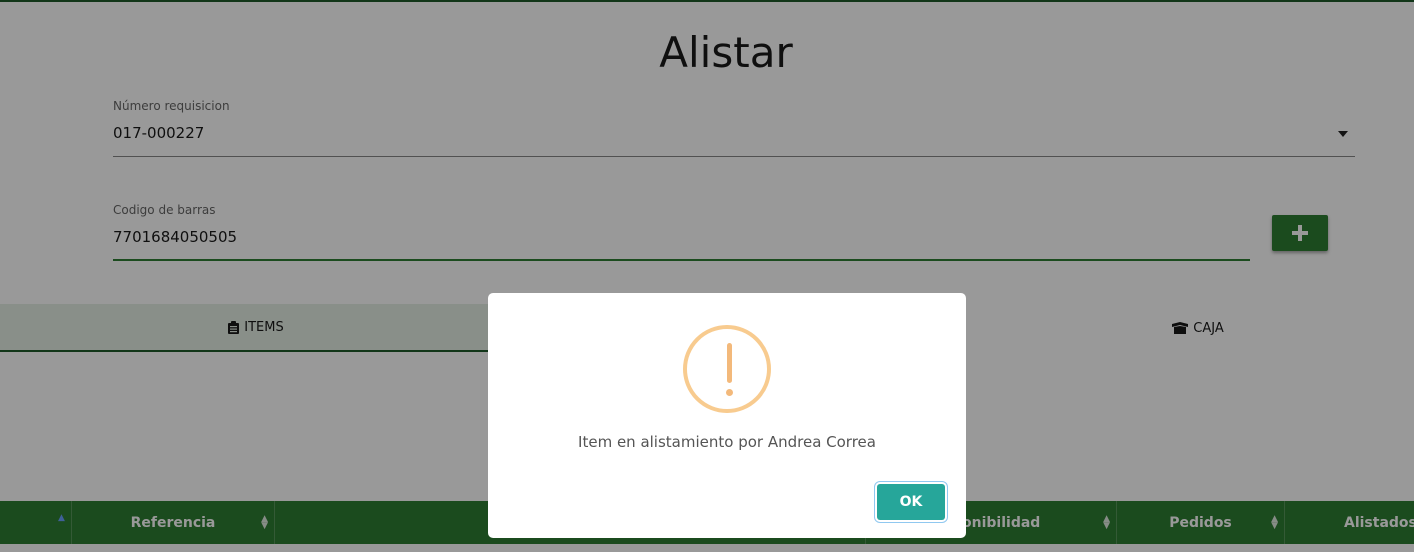  I want to click on exclamation-icon, so click(727, 369).